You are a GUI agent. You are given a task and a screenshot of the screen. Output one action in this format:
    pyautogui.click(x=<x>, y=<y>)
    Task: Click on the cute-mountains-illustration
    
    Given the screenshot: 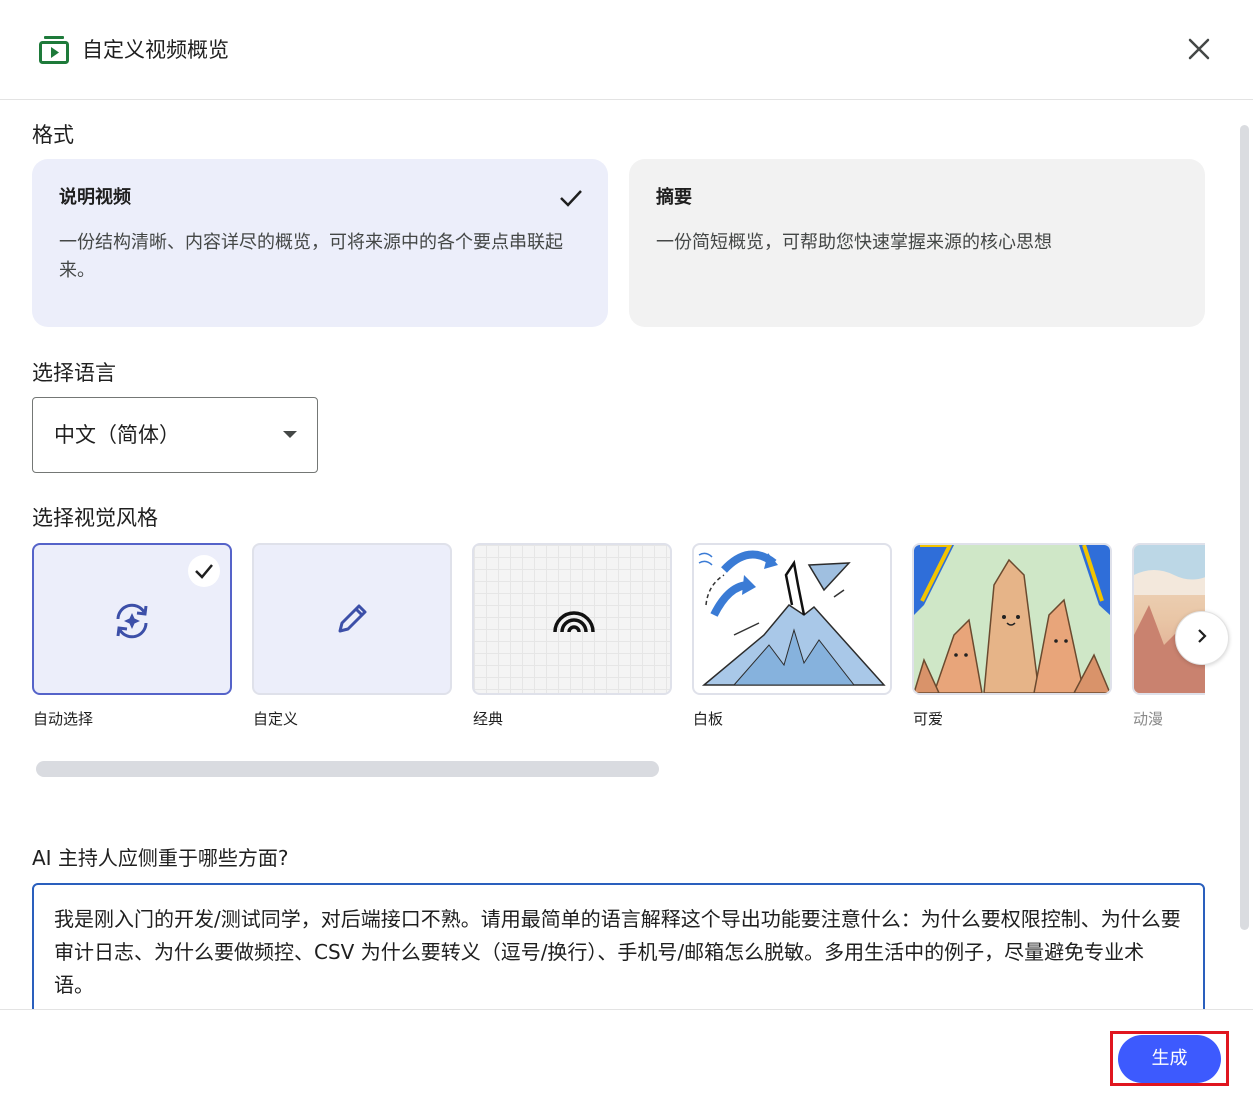 What is the action you would take?
    pyautogui.click(x=1012, y=619)
    